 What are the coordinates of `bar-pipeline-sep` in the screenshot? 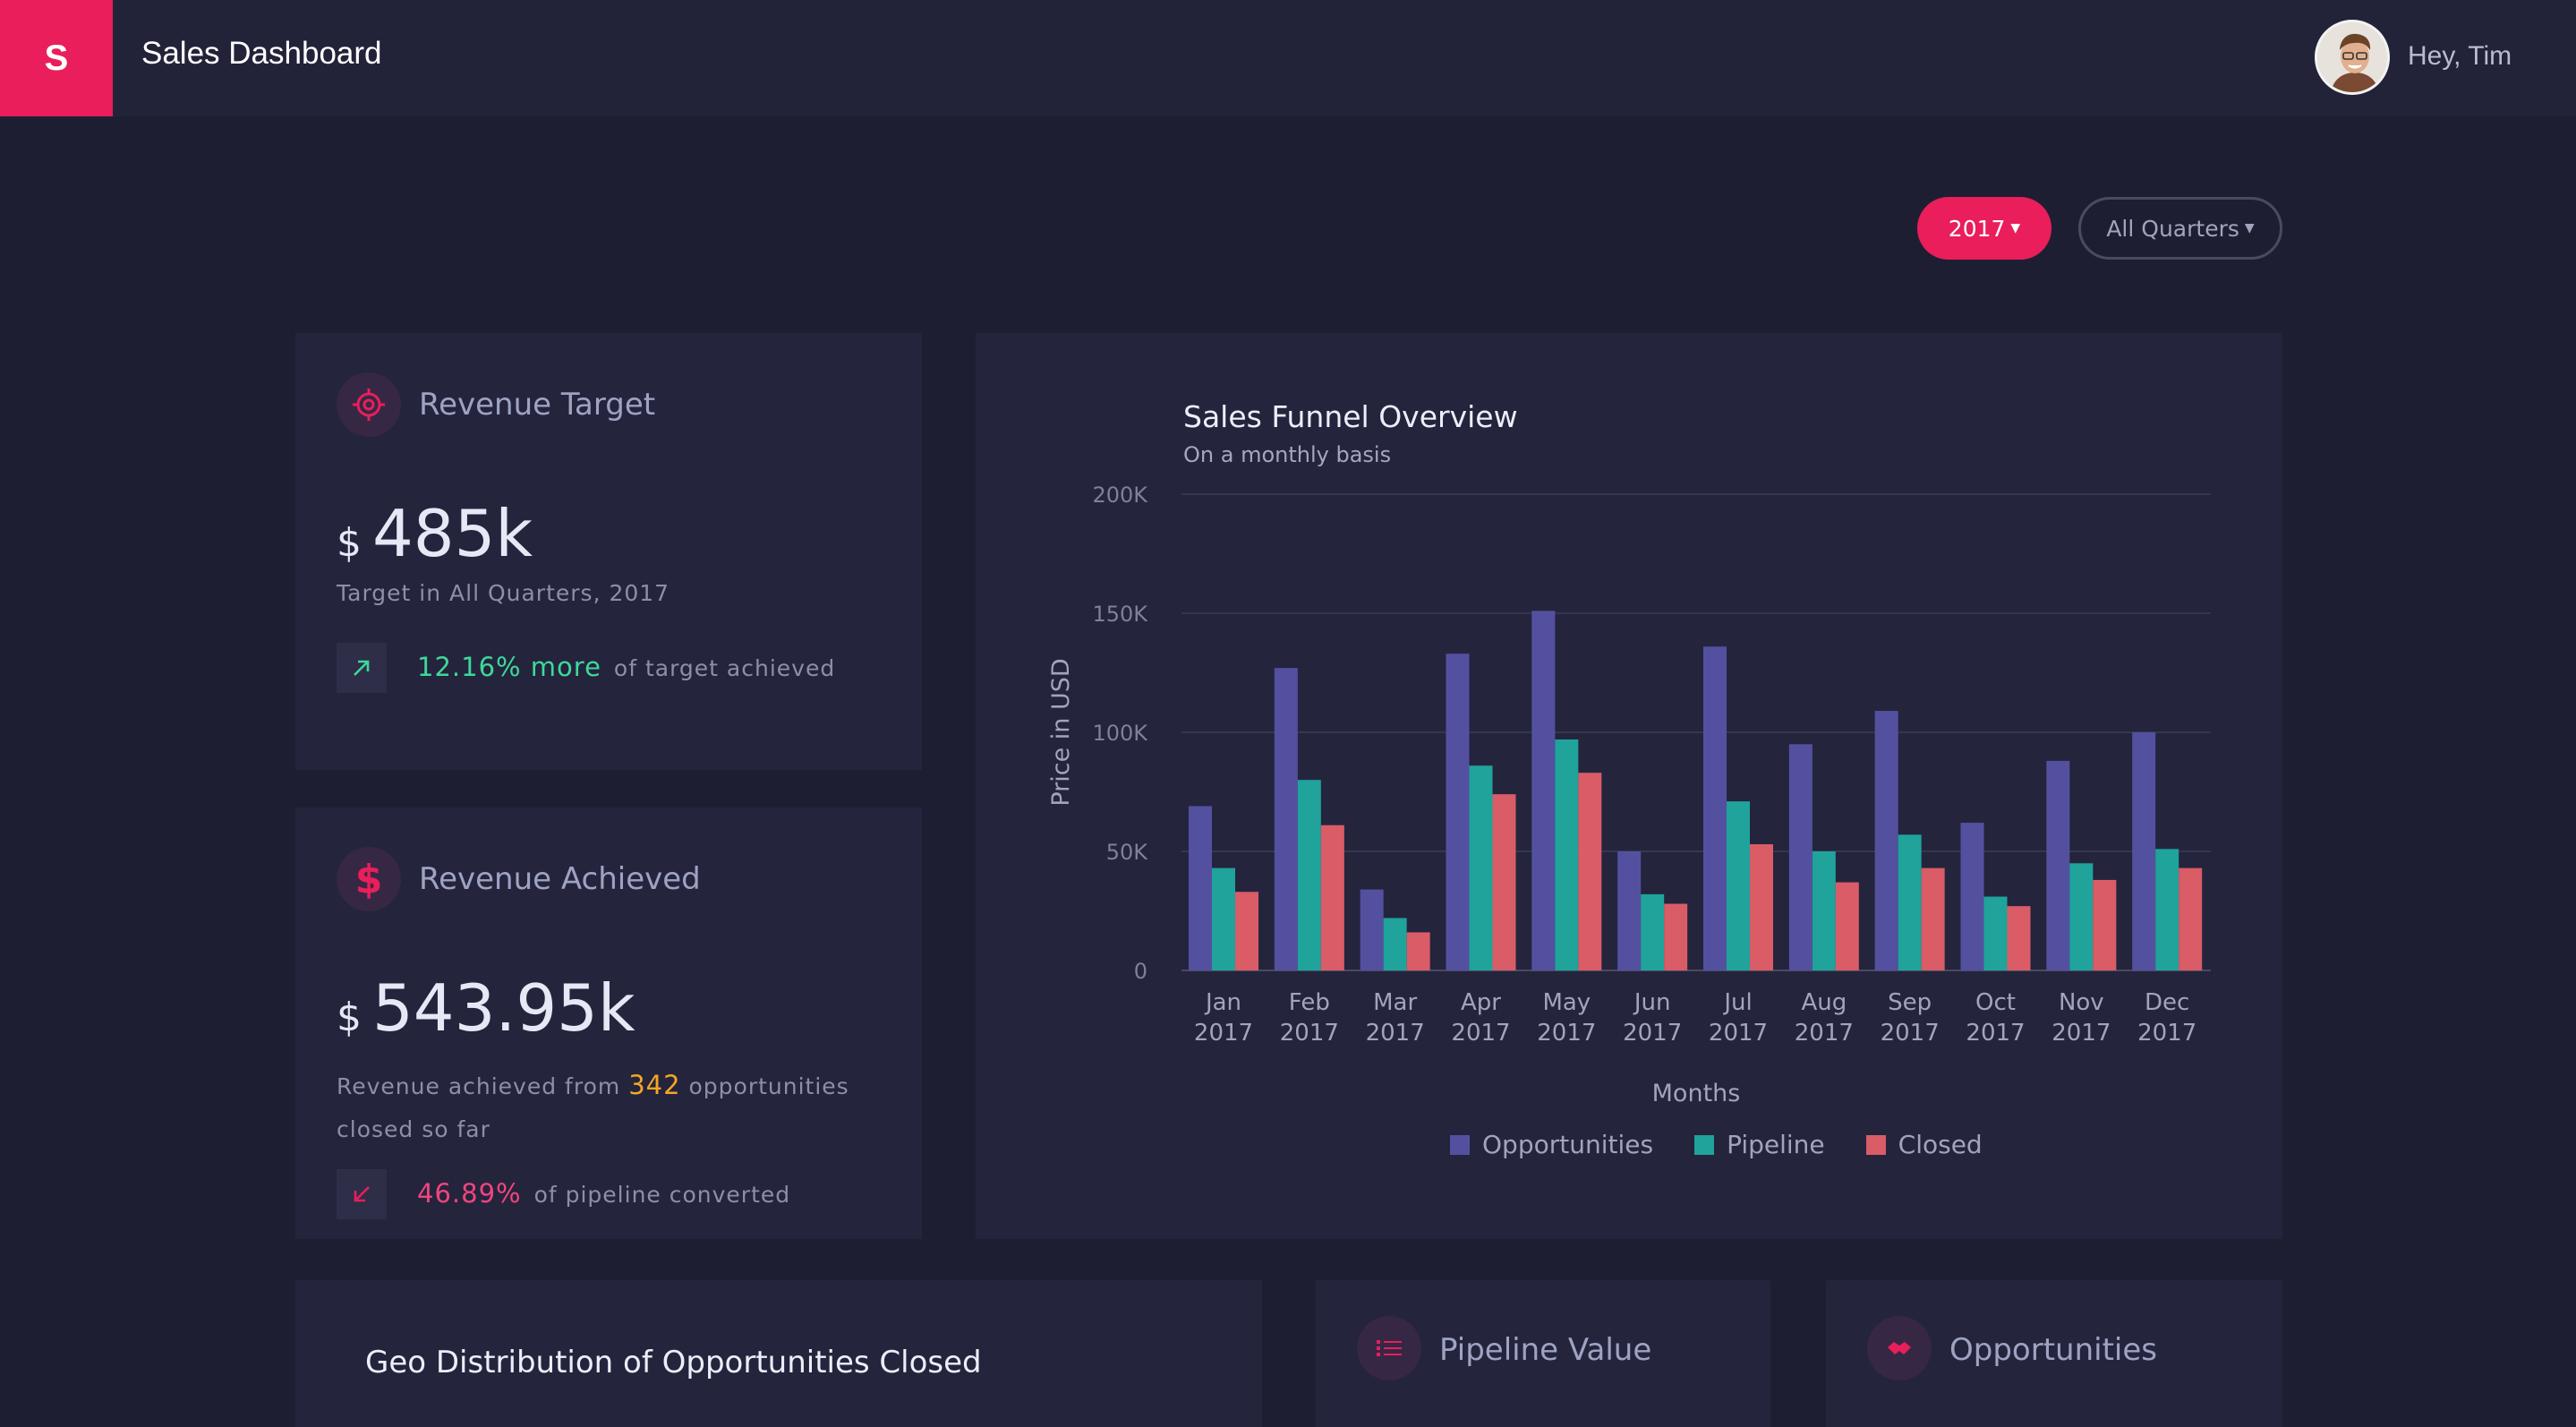 It's located at (1910, 902).